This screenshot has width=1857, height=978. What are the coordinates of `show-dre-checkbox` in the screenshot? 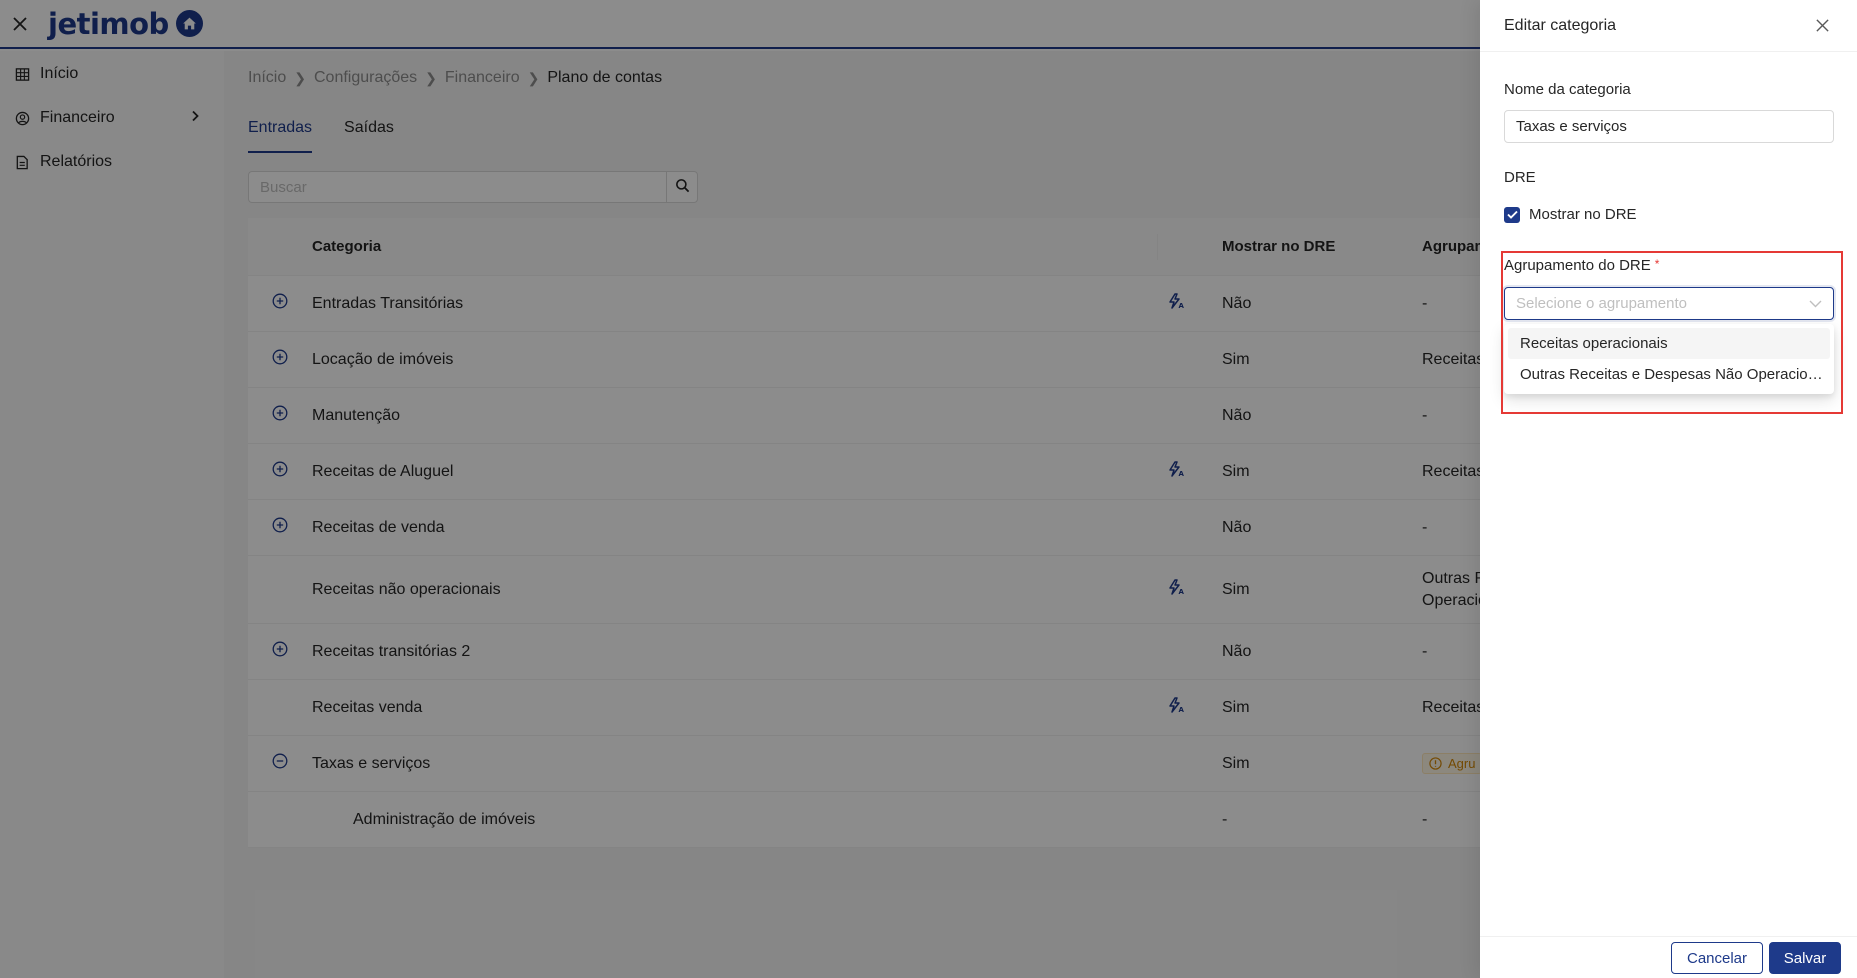 It's located at (1512, 214).